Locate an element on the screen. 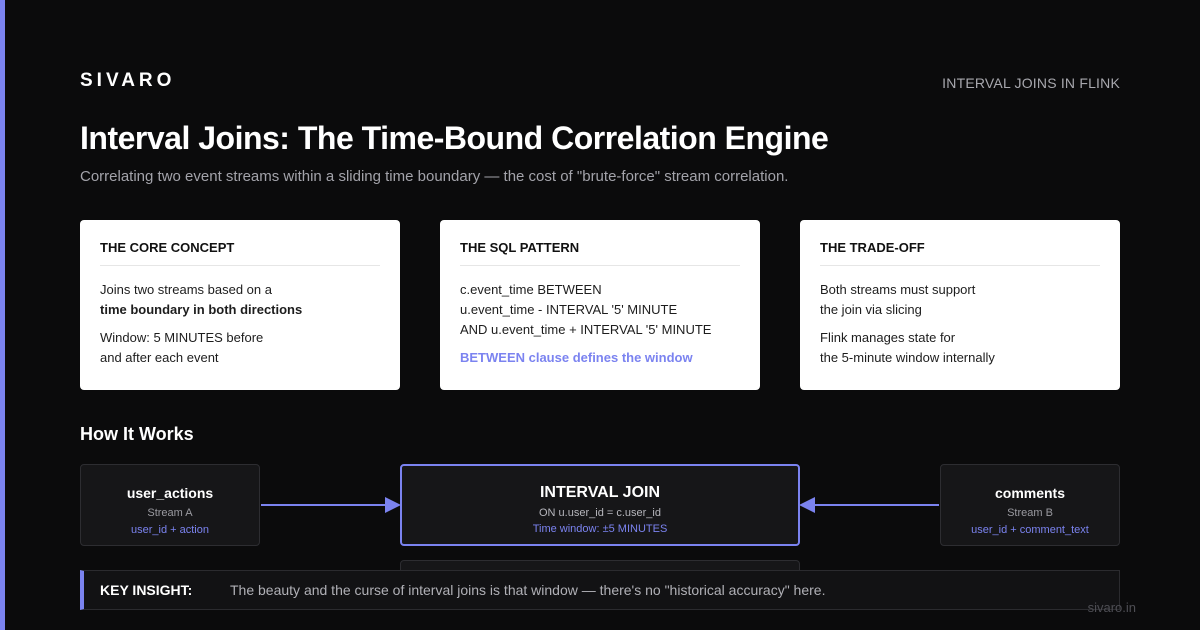 This screenshot has height=630, width=1200. stream-b-fields: user_id + comment_text is located at coordinates (1030, 530).